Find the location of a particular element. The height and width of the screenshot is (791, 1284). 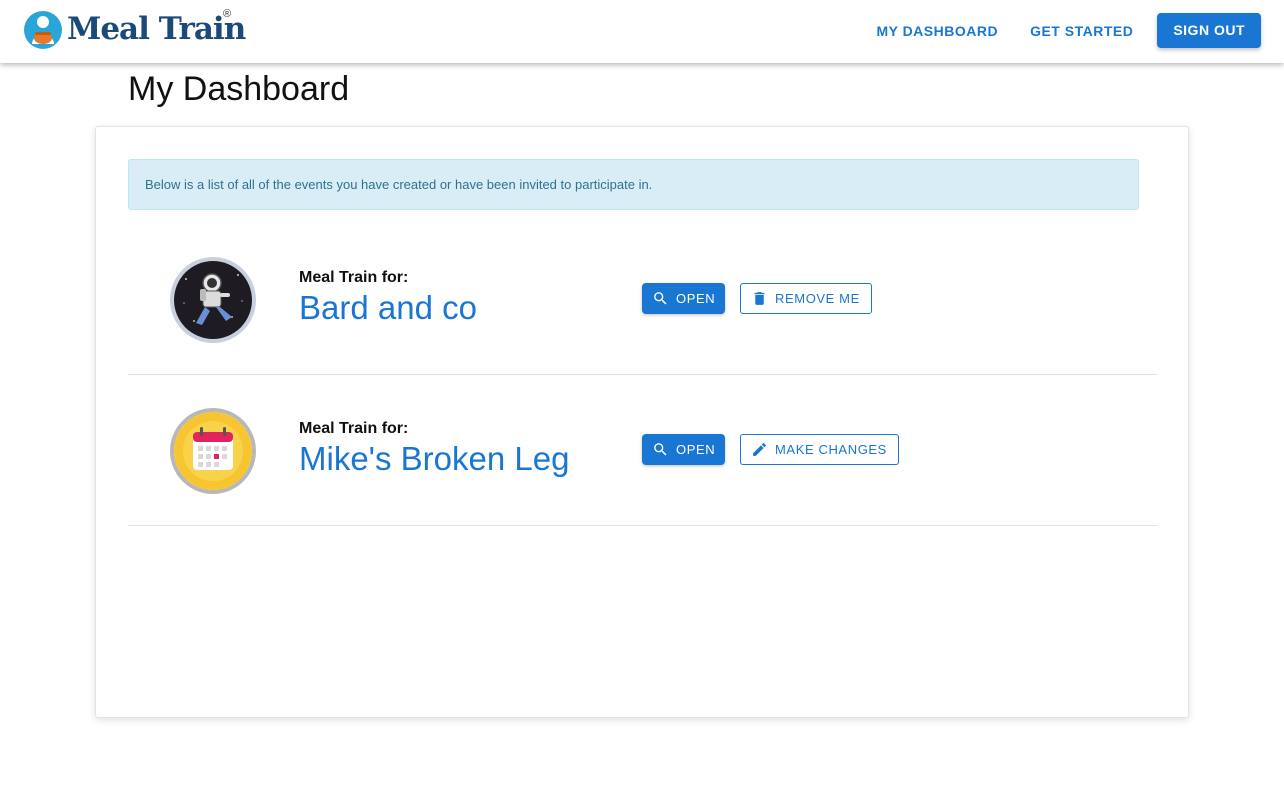

meal-train-logo: Meal Train ® is located at coordinates (134, 29).